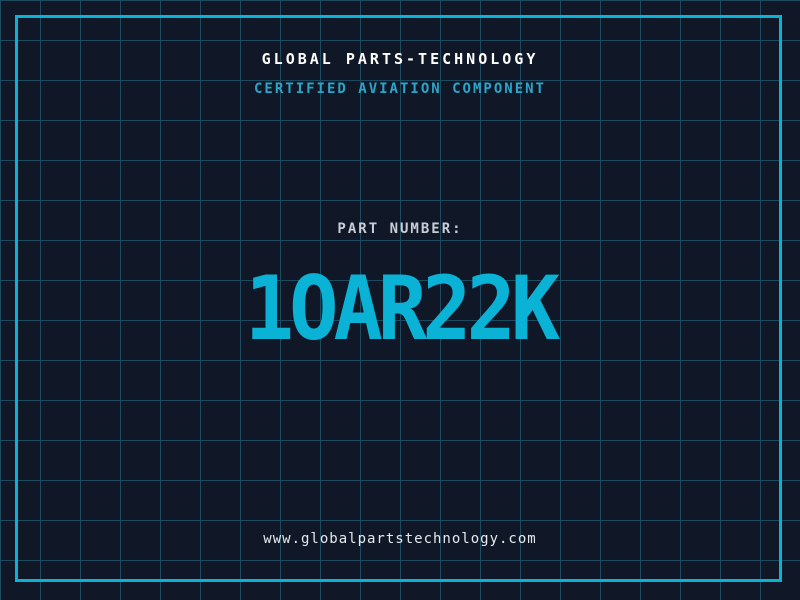 The height and width of the screenshot is (600, 800). Describe the element at coordinates (402, 309) in the screenshot. I see `part-number-value: 1OAR22K` at that location.